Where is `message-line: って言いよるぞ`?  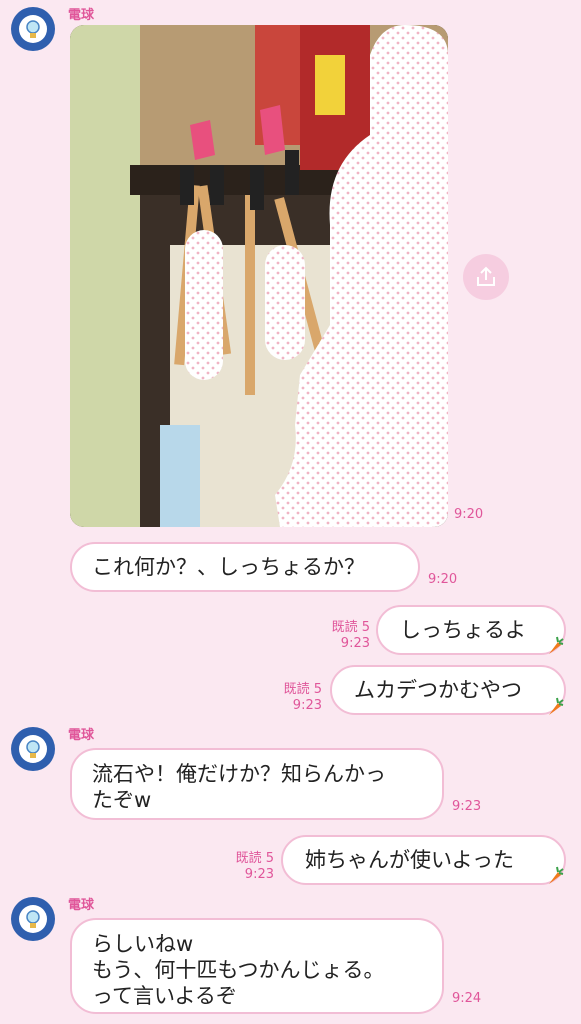
message-line: って言いよるぞ is located at coordinates (164, 996).